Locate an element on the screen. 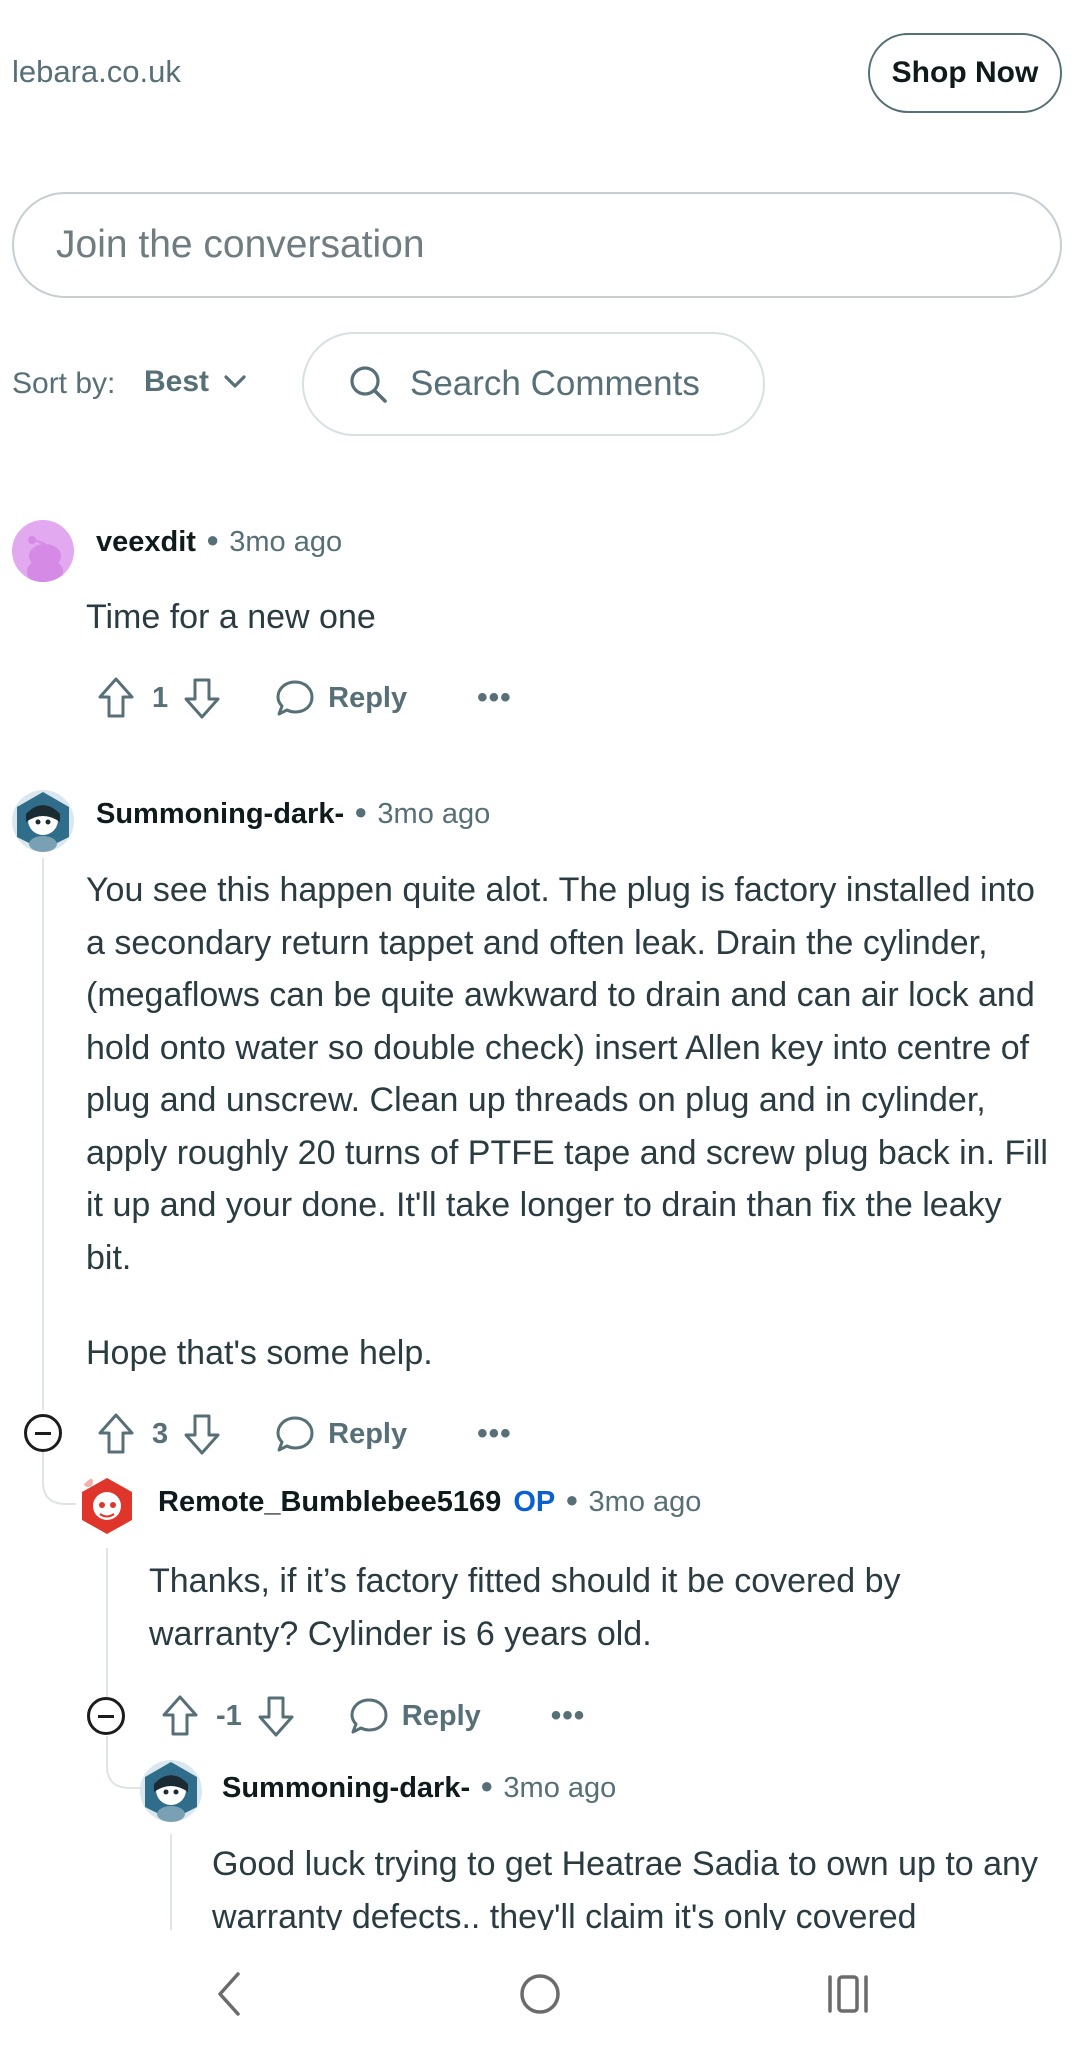 This screenshot has width=1080, height=2047. op-badge: OP is located at coordinates (534, 1502).